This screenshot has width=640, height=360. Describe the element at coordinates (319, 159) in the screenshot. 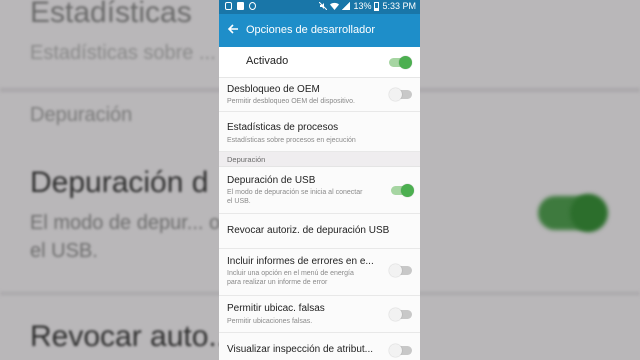

I see `section-header-debugging: Depuración` at that location.